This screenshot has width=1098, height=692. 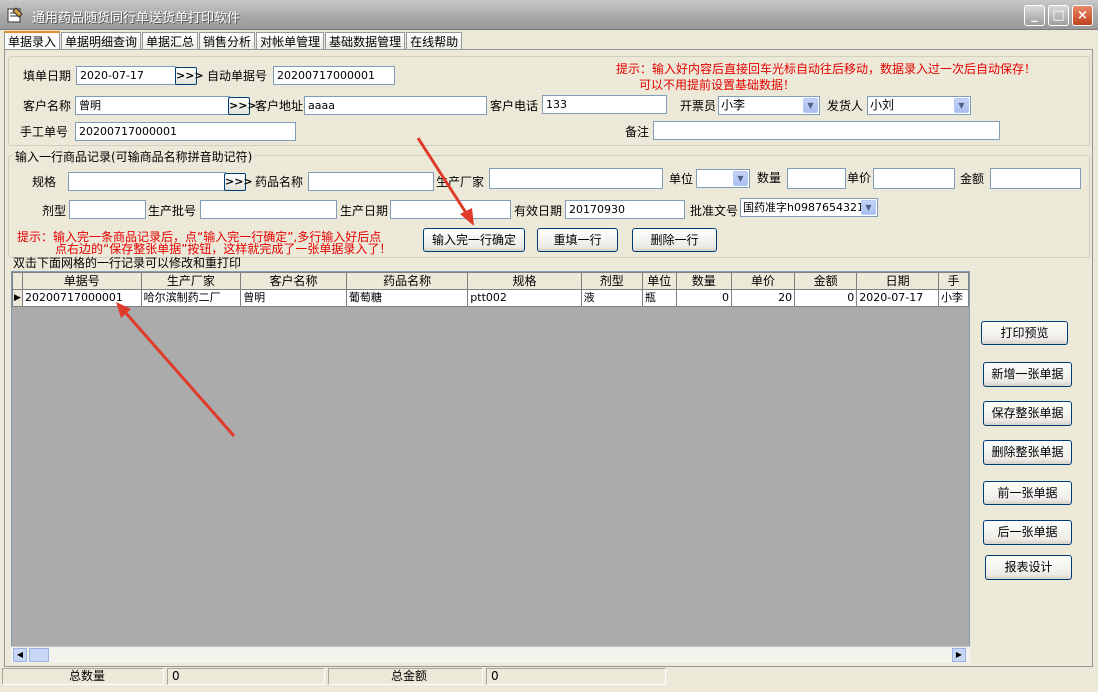 What do you see at coordinates (769, 178) in the screenshot?
I see `qty-label: 数量` at bounding box center [769, 178].